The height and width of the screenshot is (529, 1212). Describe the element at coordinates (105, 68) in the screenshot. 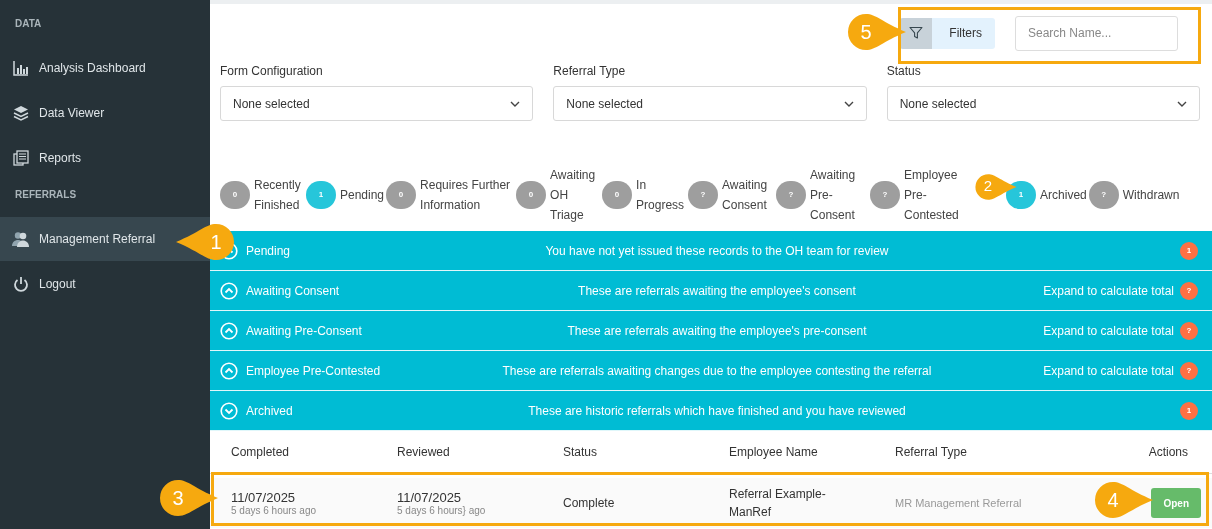

I see `sidebar-item: Analysis Dashboard` at that location.